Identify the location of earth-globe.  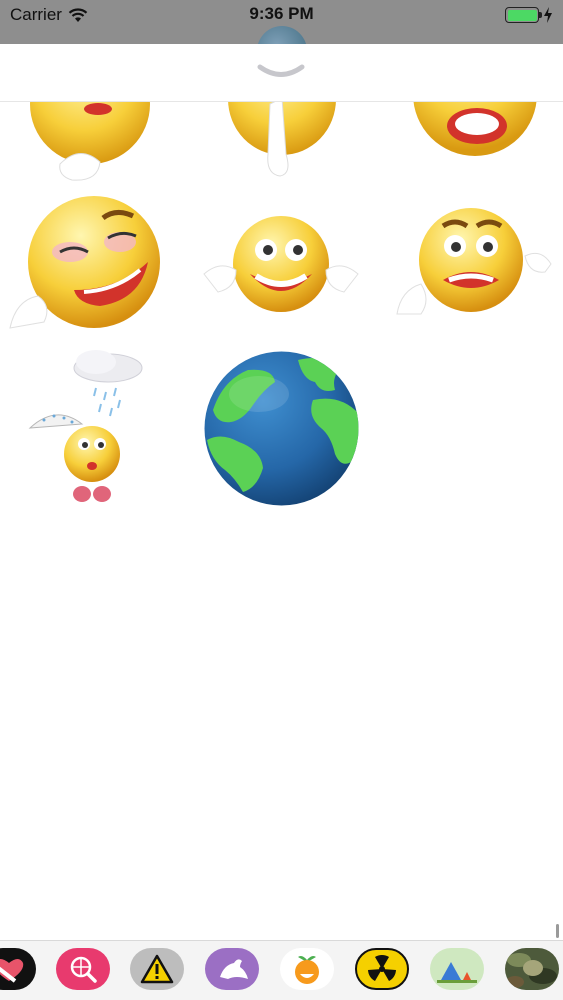
(281, 428).